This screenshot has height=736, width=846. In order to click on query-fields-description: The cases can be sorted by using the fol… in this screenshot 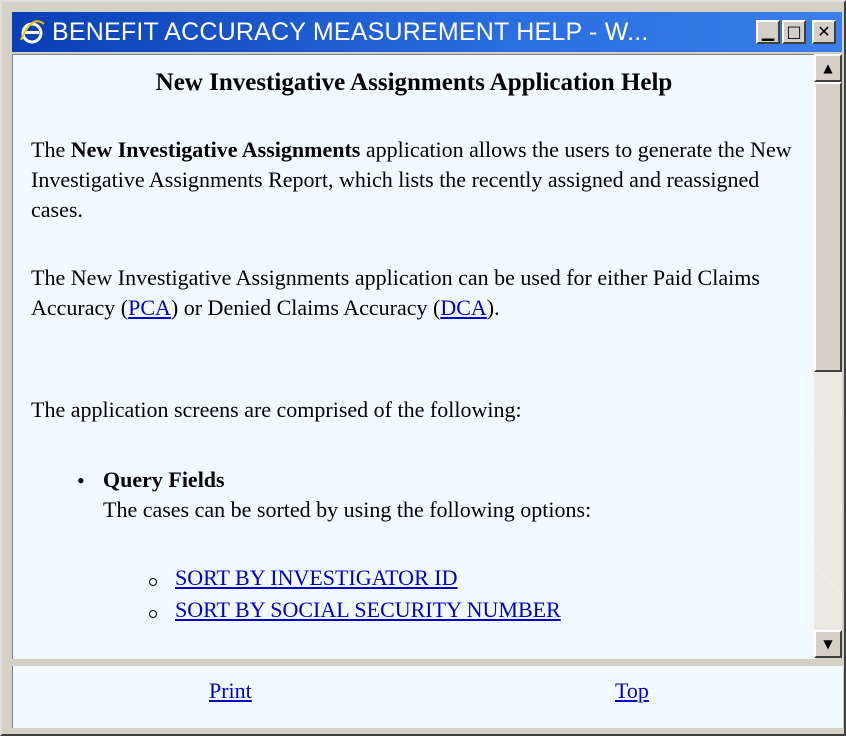, I will do `click(347, 509)`.